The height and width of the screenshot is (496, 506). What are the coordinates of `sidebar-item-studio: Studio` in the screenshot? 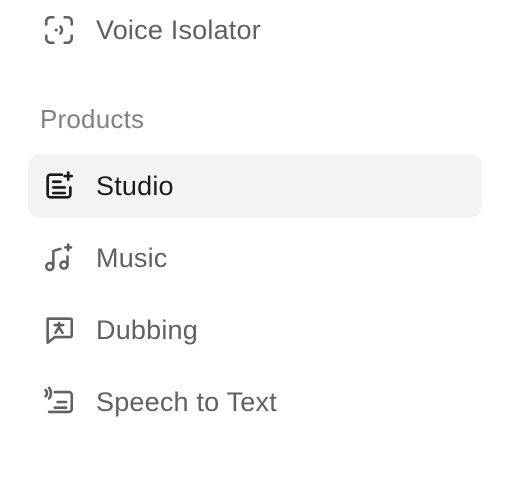 It's located at (255, 186).